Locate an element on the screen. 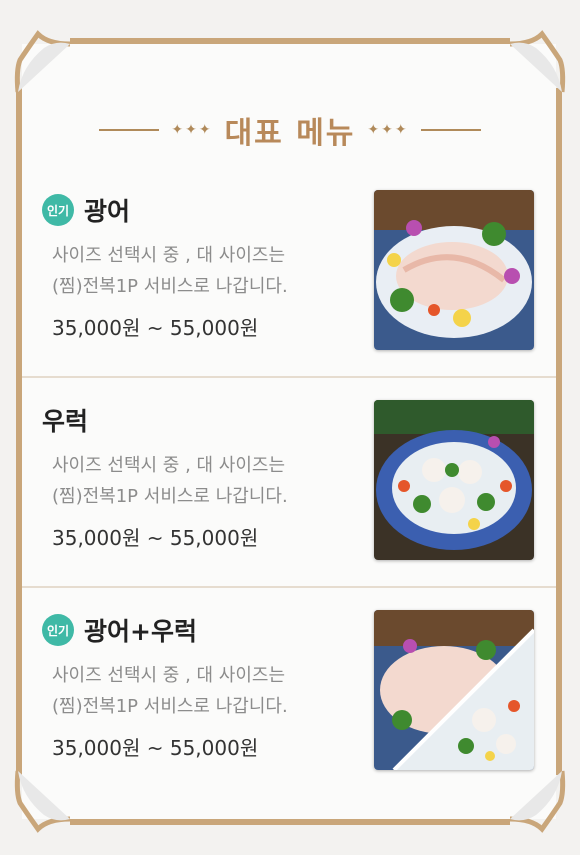 The width and height of the screenshot is (580, 855). section-title: 대표 메뉴 is located at coordinates (290, 133).